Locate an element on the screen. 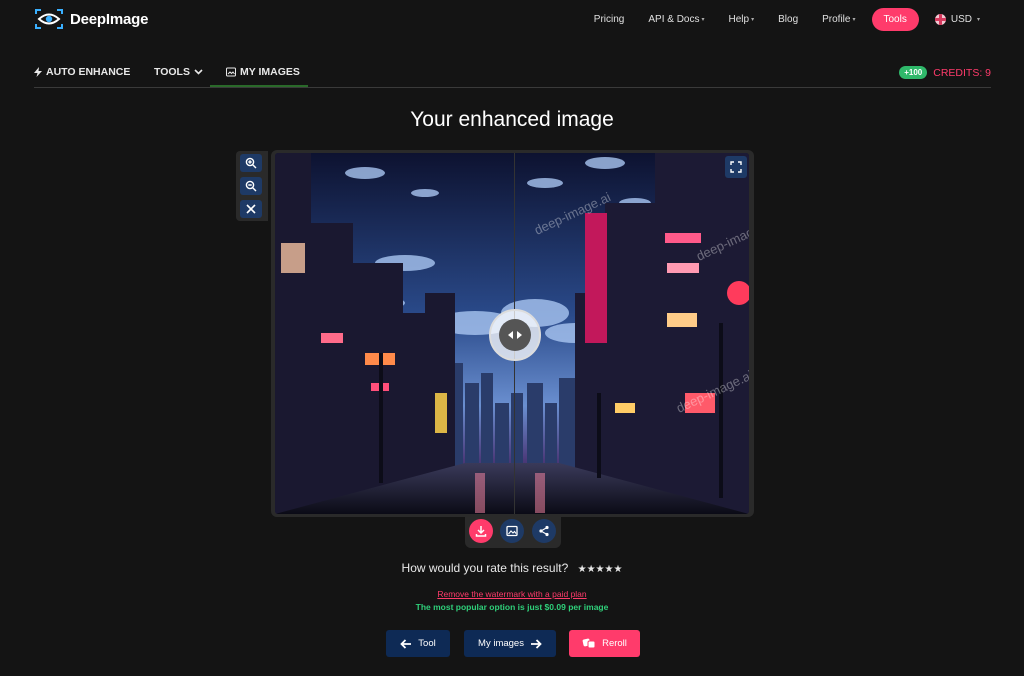 This screenshot has width=1024, height=676. nav-profile-label: Profile is located at coordinates (836, 19).